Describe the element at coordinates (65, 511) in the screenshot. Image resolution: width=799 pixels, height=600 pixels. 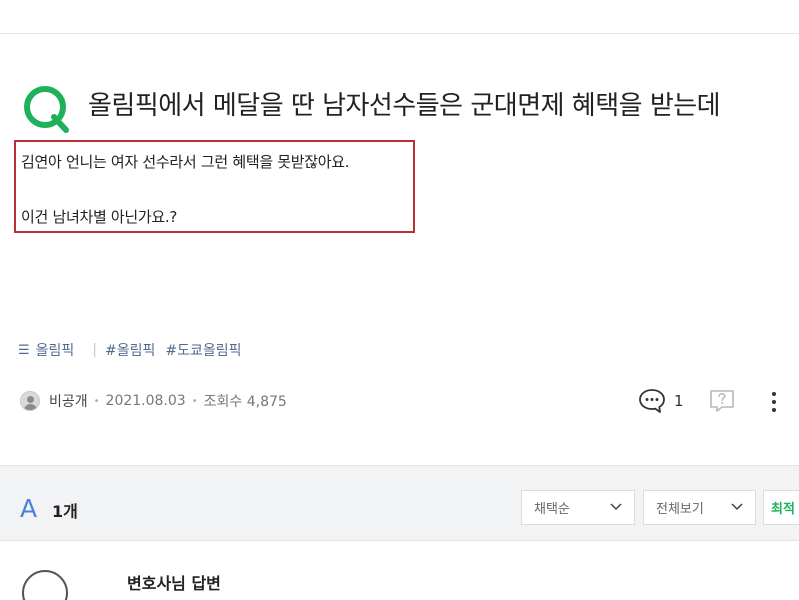
I see `answer-count: 1개` at that location.